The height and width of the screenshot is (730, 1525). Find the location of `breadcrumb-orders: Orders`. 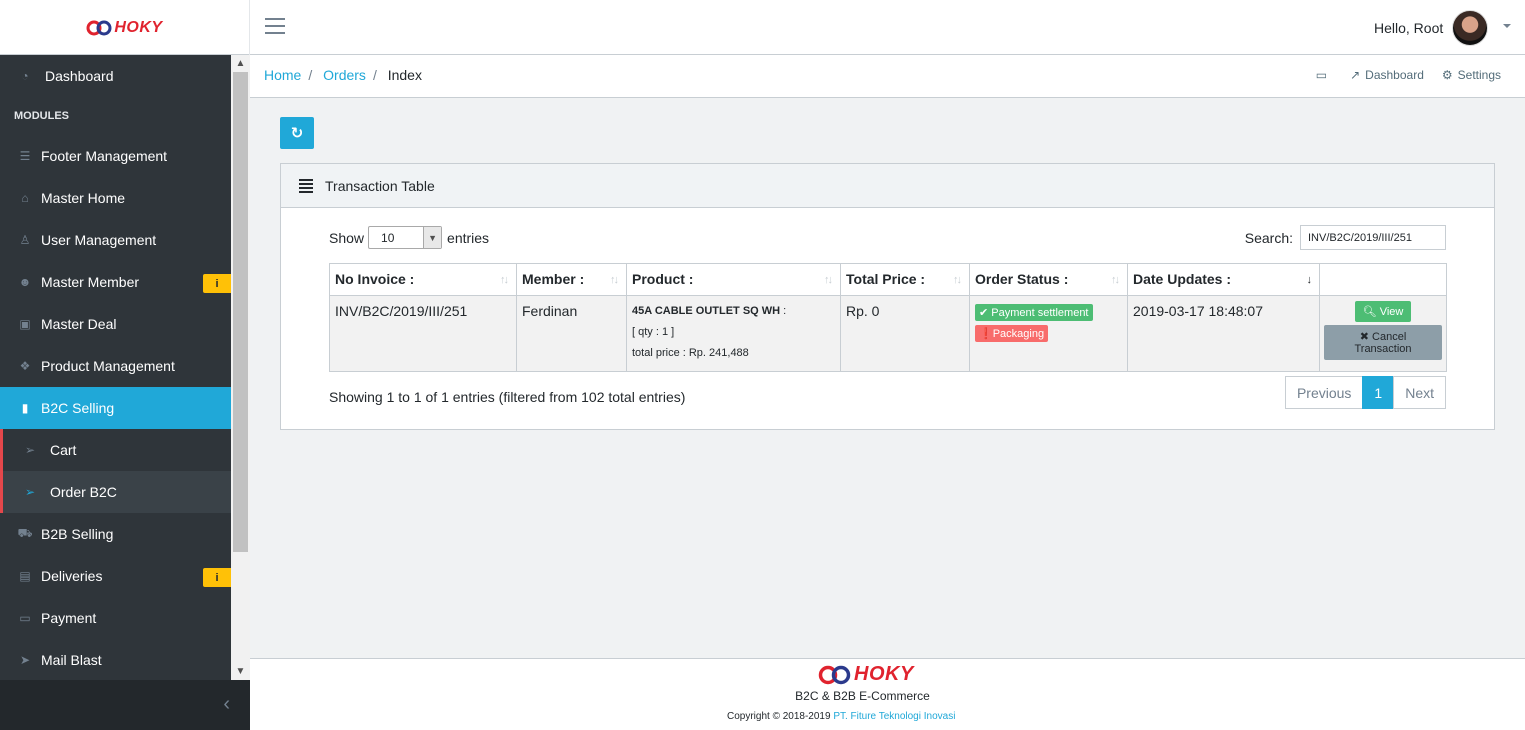

breadcrumb-orders: Orders is located at coordinates (344, 75).